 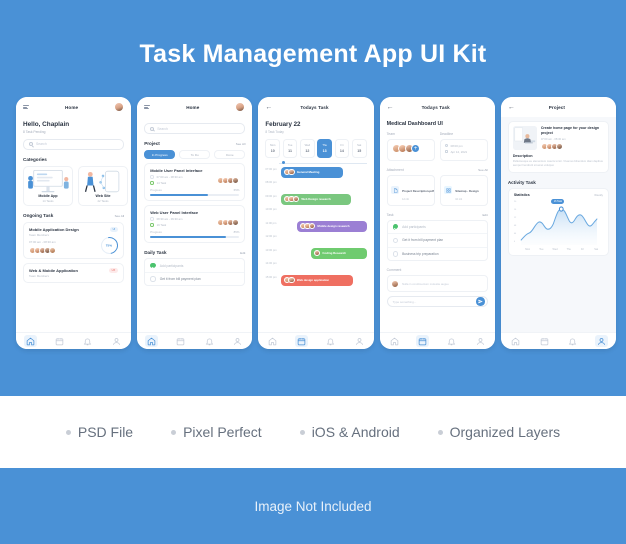 What do you see at coordinates (342, 148) in the screenshot?
I see `calendar-day: Fri 14` at bounding box center [342, 148].